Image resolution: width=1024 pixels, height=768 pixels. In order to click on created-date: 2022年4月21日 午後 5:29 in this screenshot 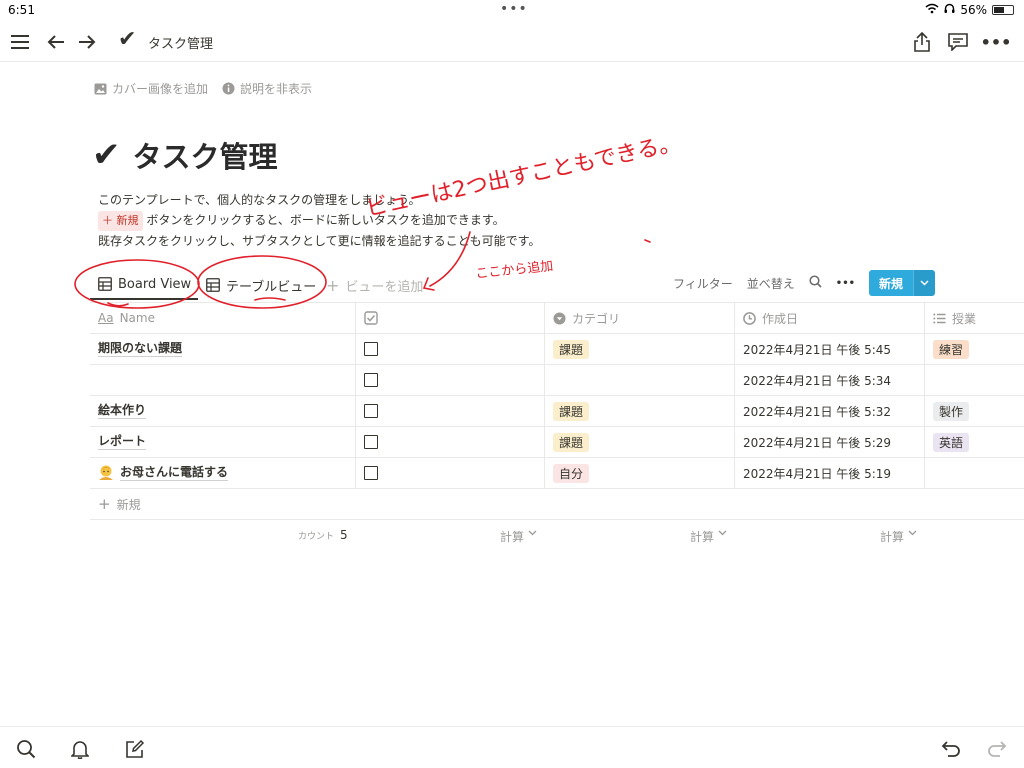, I will do `click(817, 442)`.